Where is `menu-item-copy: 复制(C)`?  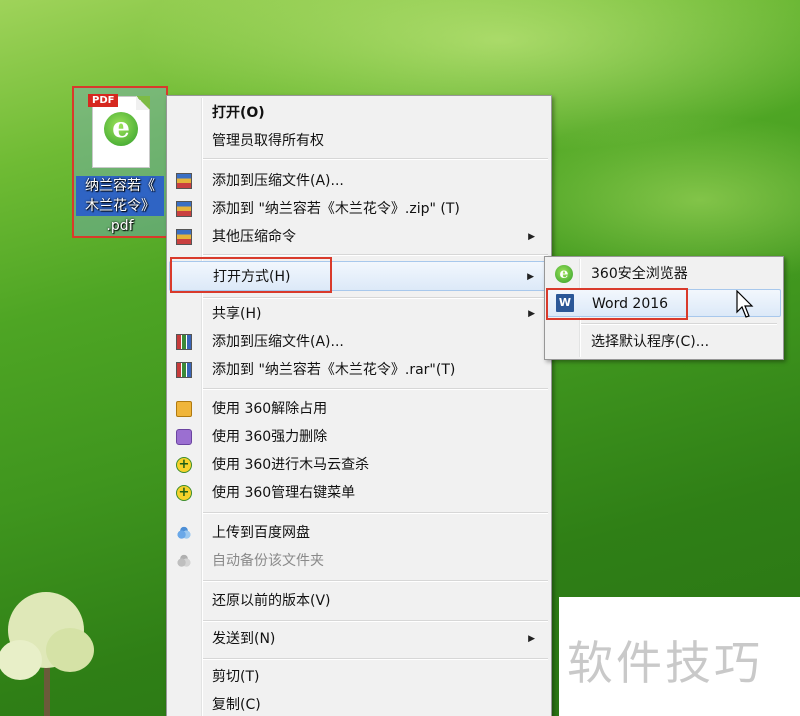 menu-item-copy: 复制(C) is located at coordinates (359, 704).